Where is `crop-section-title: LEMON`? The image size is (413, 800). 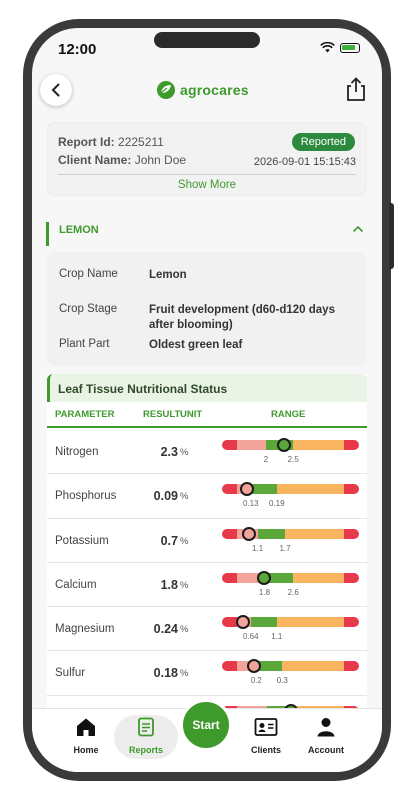 crop-section-title: LEMON is located at coordinates (79, 230).